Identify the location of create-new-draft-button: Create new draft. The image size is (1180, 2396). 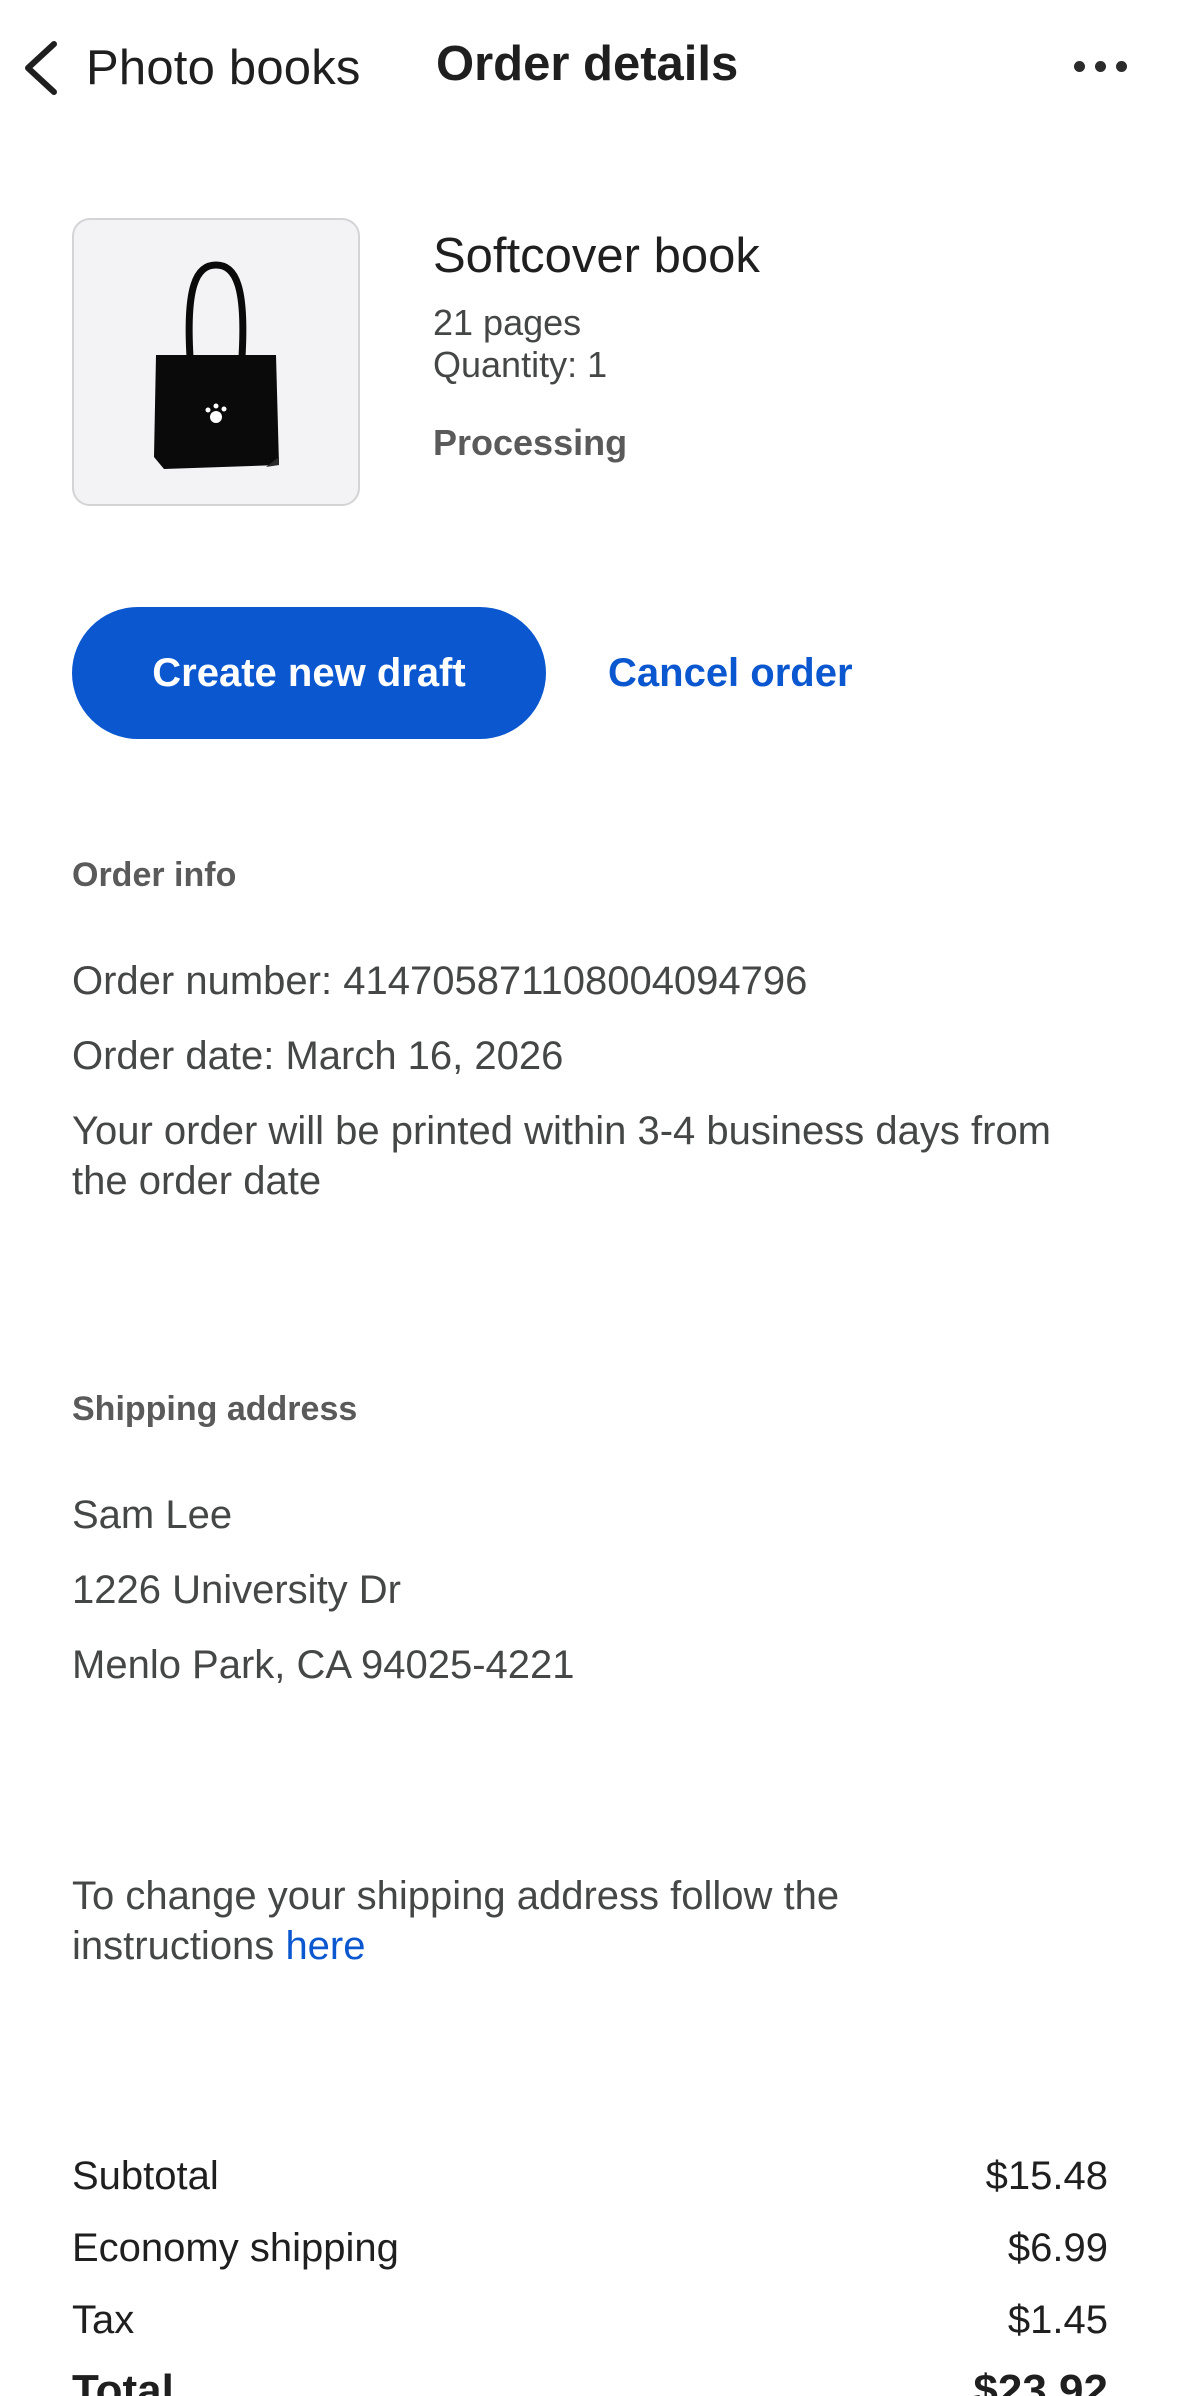
(309, 673).